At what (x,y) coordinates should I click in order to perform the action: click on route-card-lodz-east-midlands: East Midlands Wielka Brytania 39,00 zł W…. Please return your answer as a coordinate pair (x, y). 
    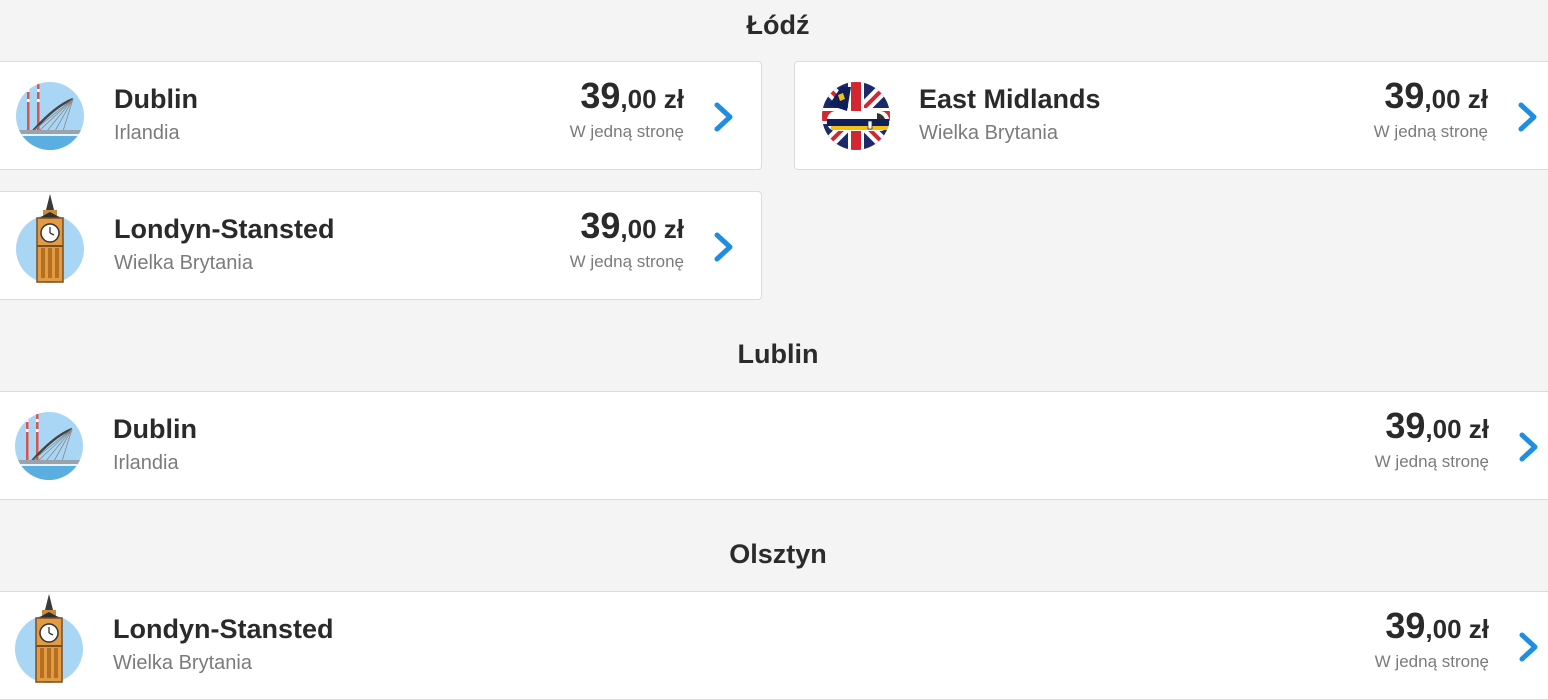
    Looking at the image, I should click on (1171, 115).